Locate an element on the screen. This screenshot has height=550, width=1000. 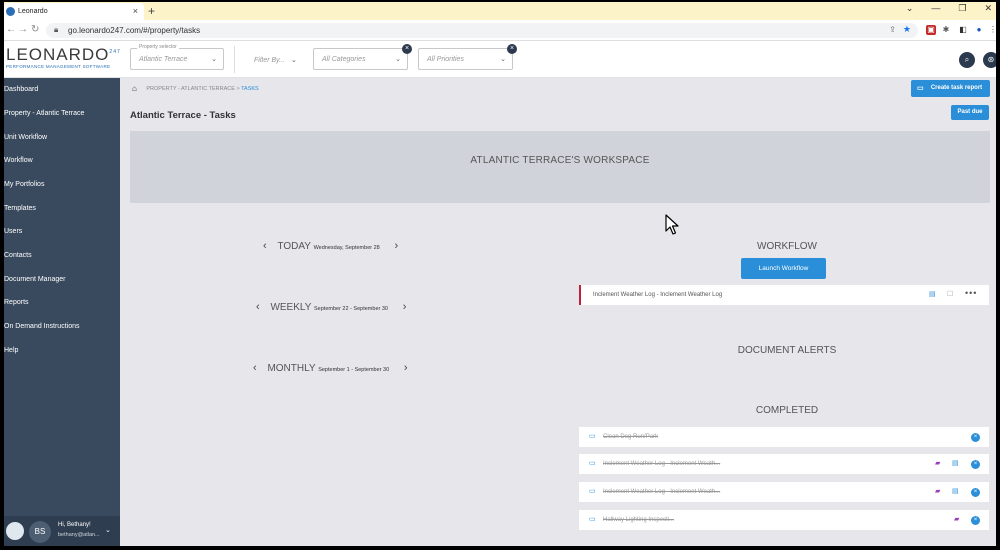
tab-close-icon: × is located at coordinates (135, 11).